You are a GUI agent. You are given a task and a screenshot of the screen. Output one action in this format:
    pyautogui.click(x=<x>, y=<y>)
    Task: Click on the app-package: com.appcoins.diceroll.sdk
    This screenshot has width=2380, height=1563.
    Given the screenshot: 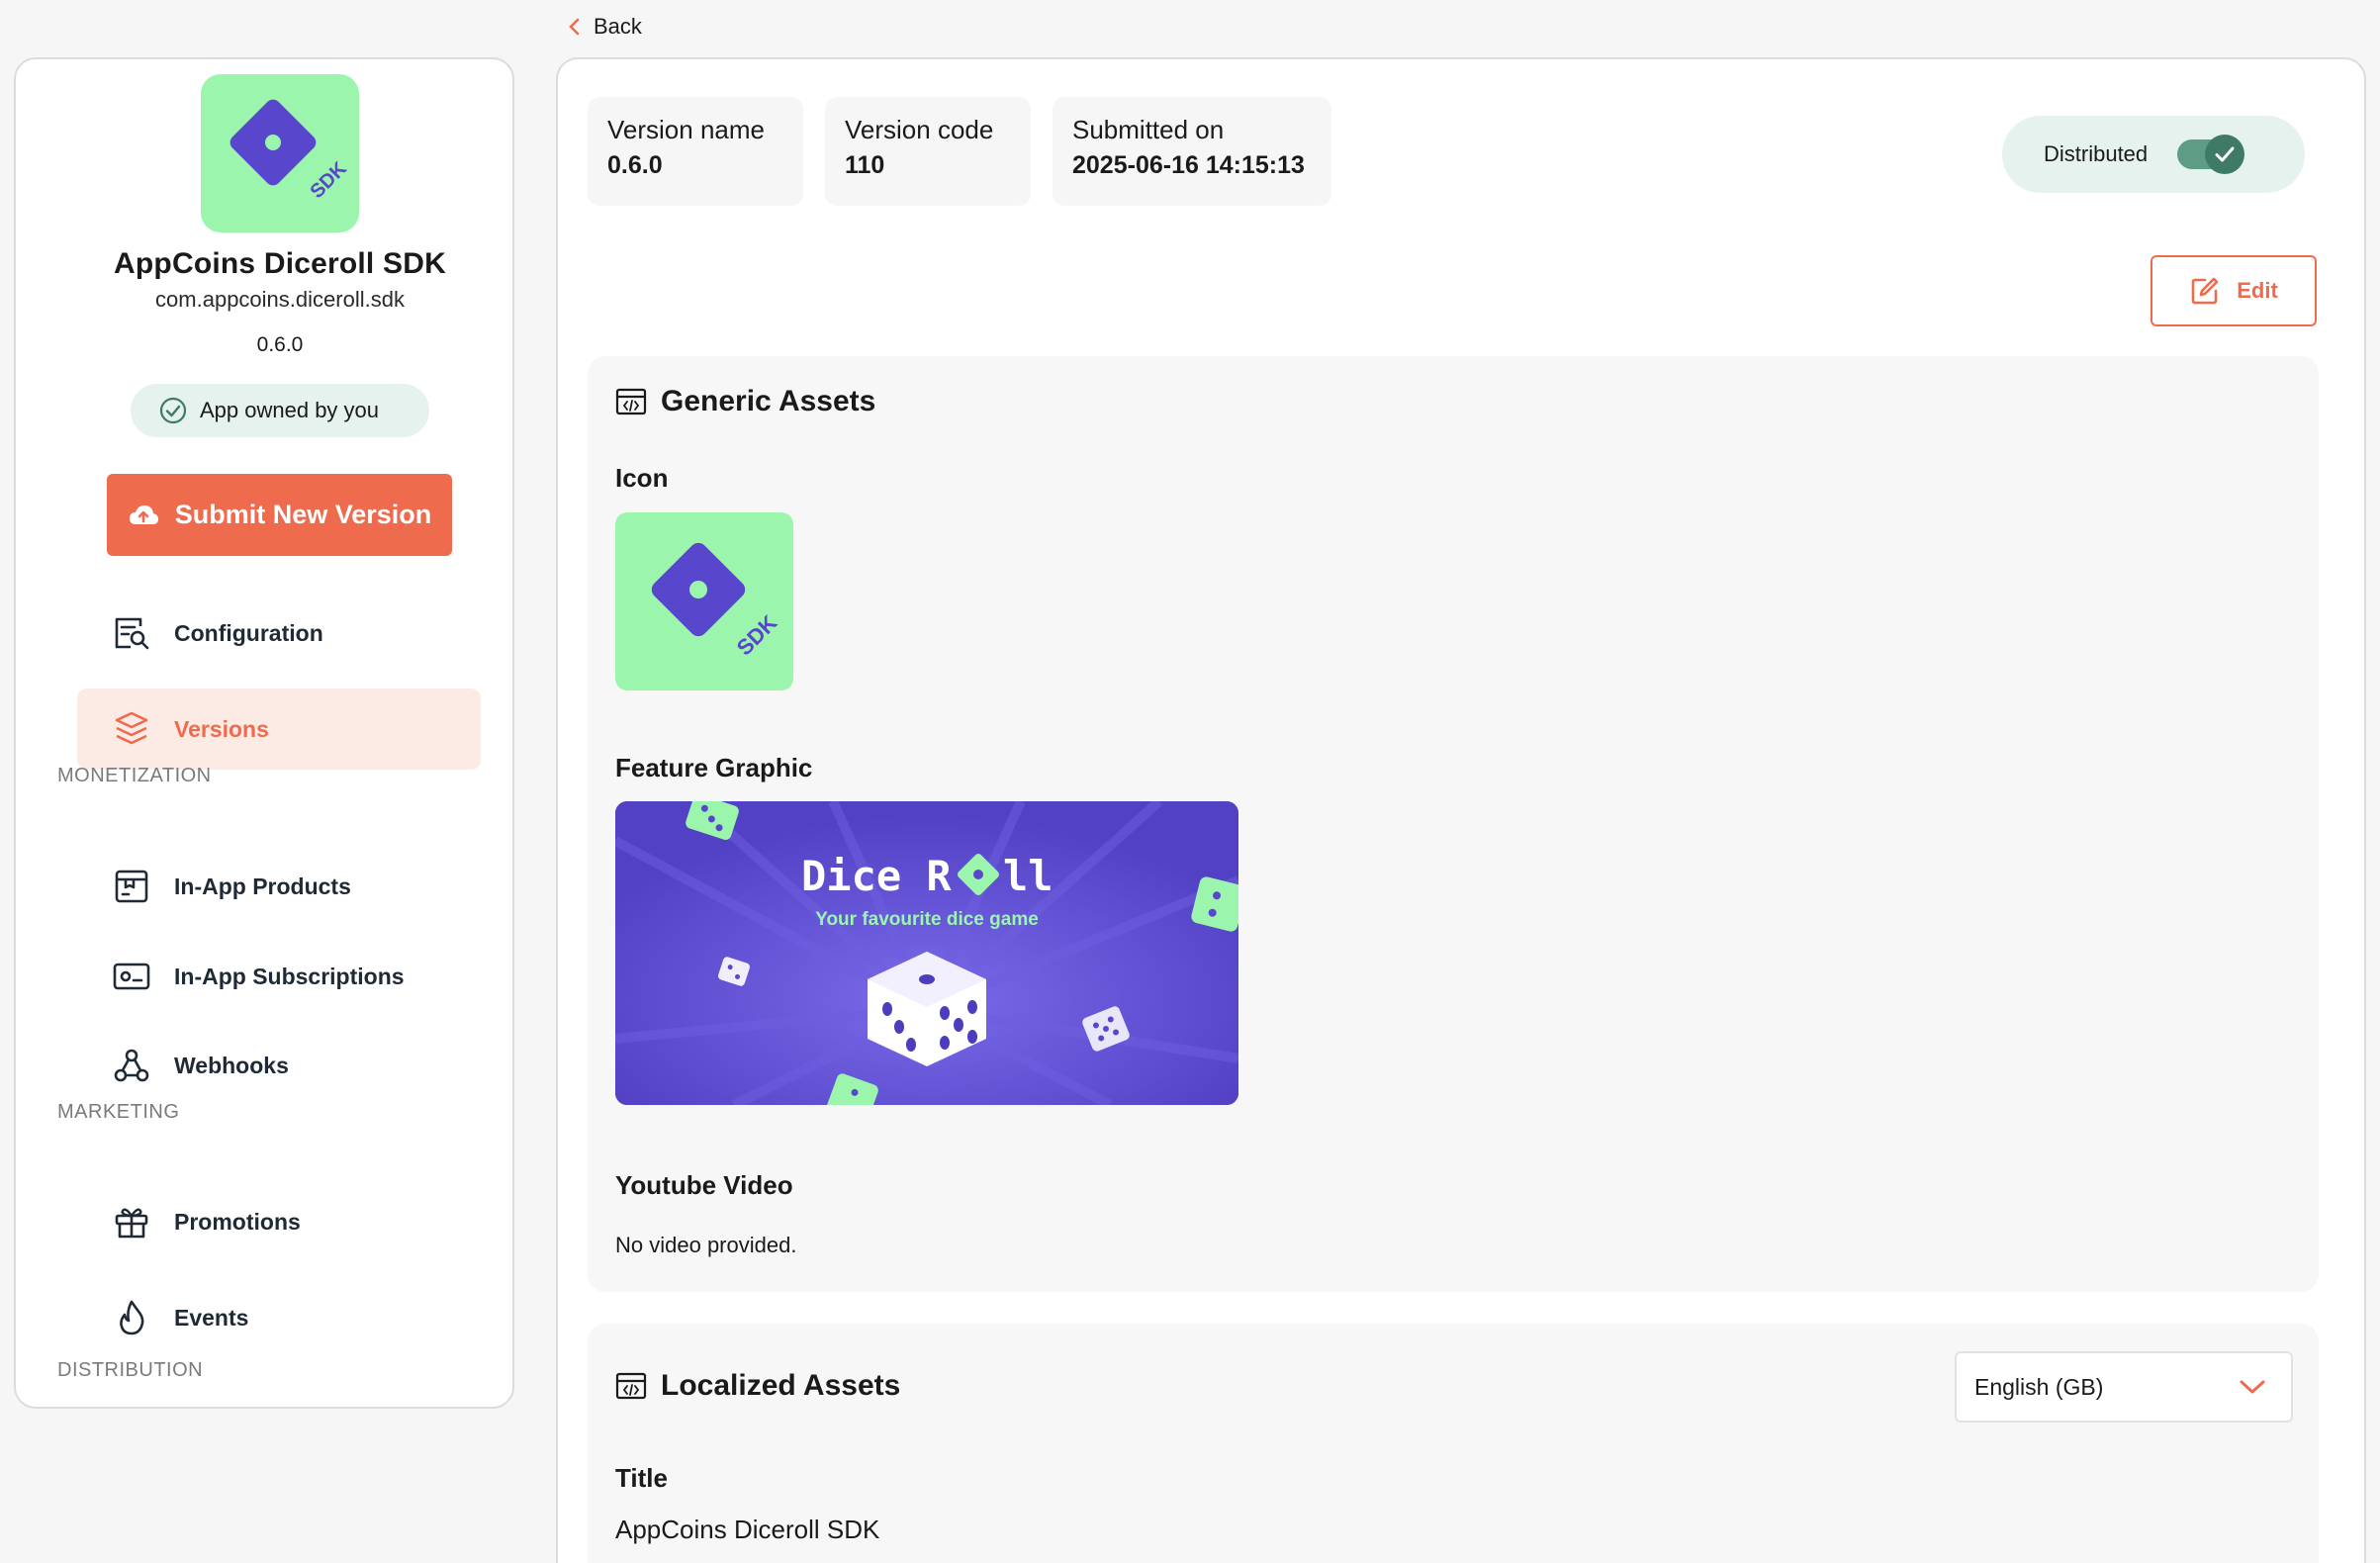 What is the action you would take?
    pyautogui.click(x=280, y=299)
    